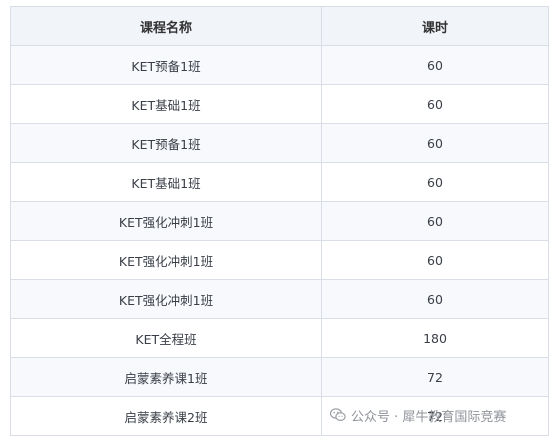 The image size is (558, 439). Describe the element at coordinates (166, 377) in the screenshot. I see `course-name-cell: 启蒙素养课1班` at that location.